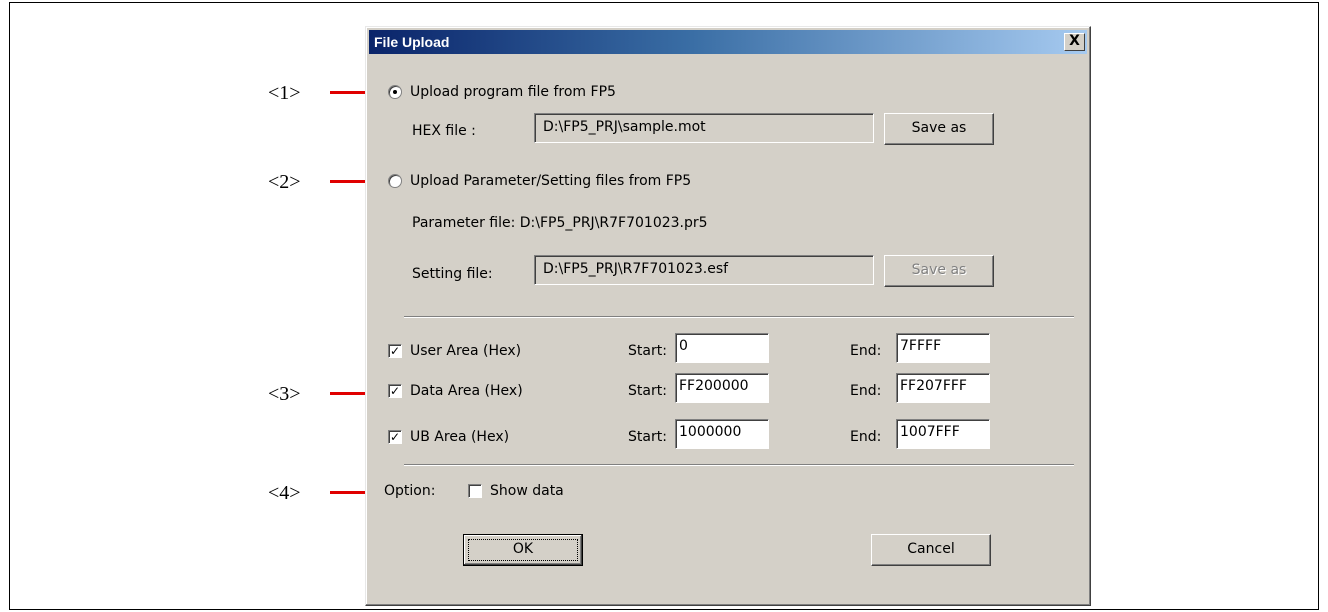 The image size is (1328, 612). I want to click on upload-program-radio, so click(395, 92).